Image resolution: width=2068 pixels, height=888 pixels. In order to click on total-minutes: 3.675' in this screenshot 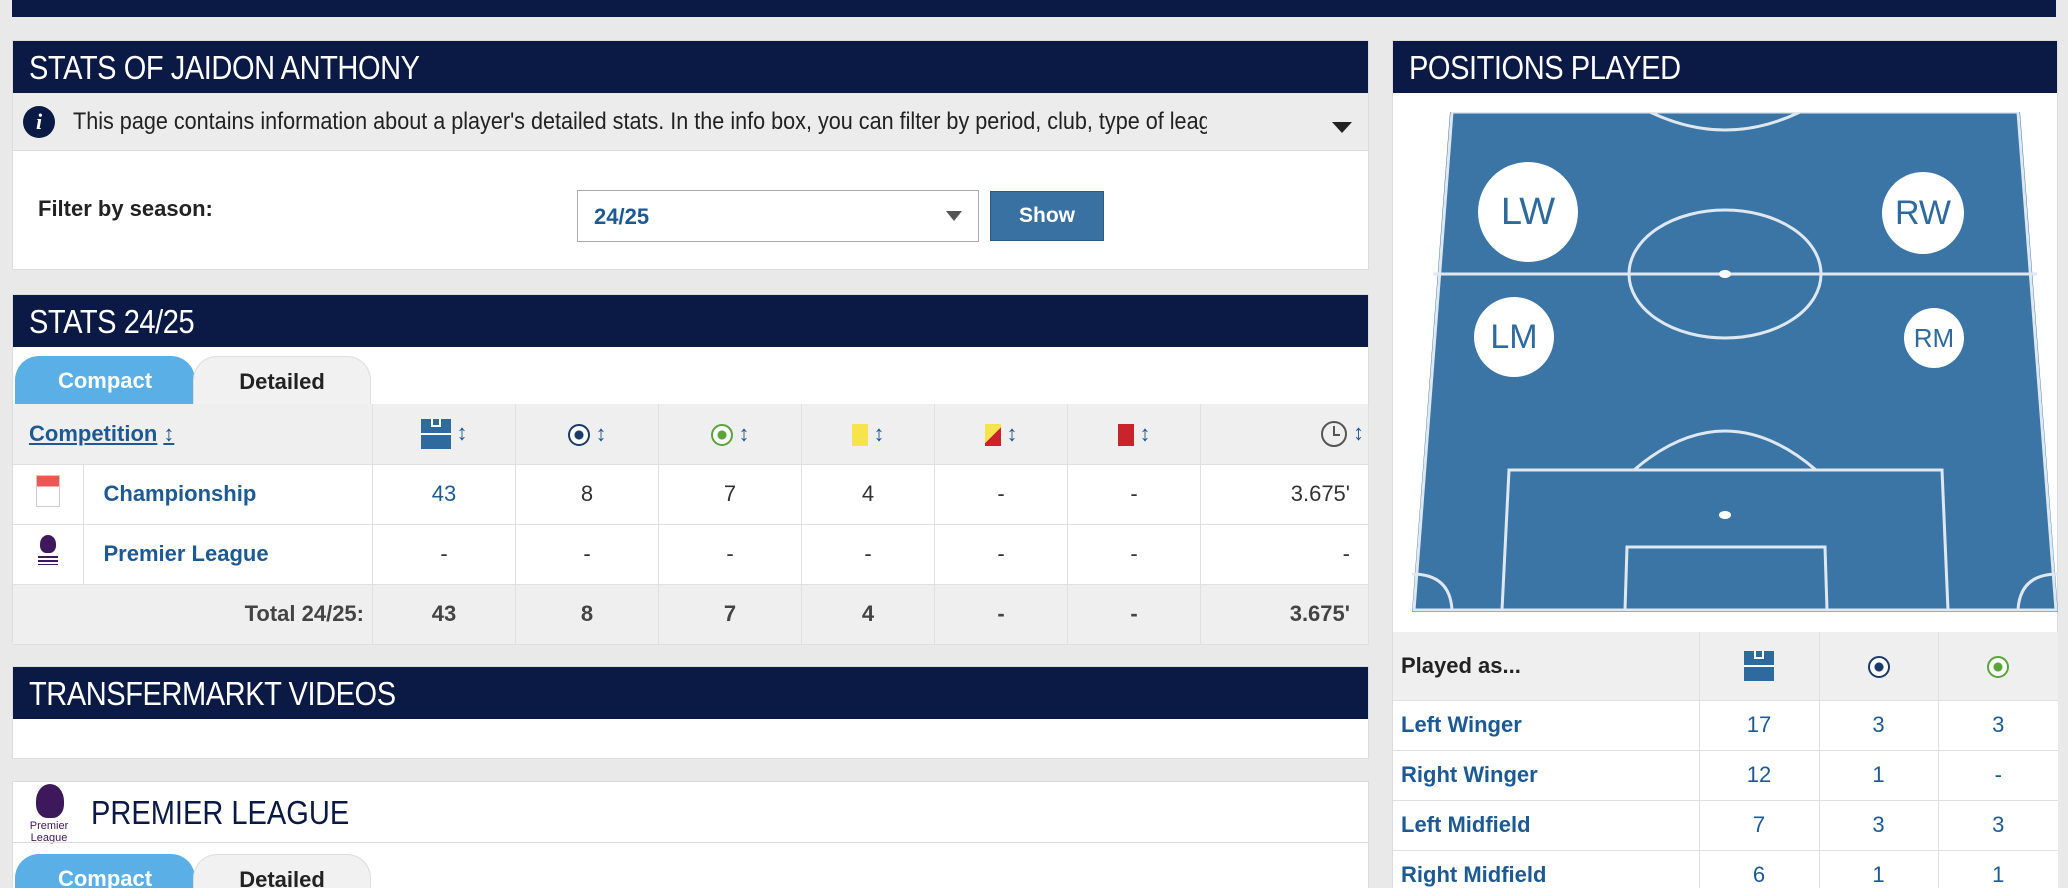, I will do `click(1284, 614)`.